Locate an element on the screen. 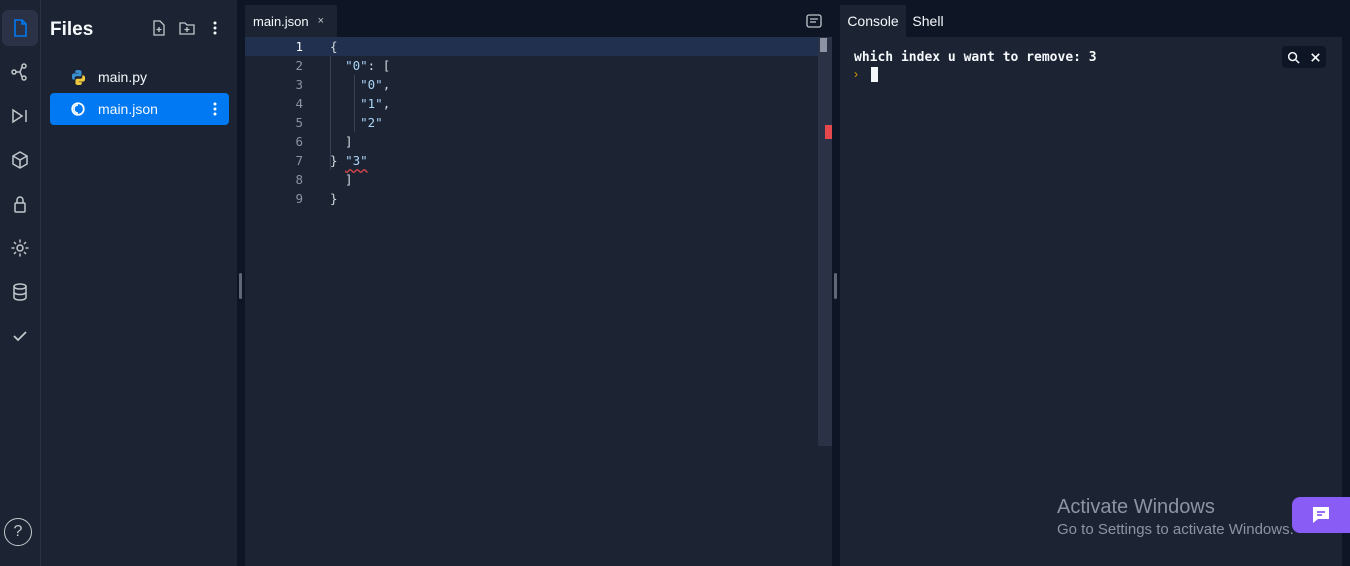 Image resolution: width=1350 pixels, height=566 pixels. check-nav-button is located at coordinates (20, 336).